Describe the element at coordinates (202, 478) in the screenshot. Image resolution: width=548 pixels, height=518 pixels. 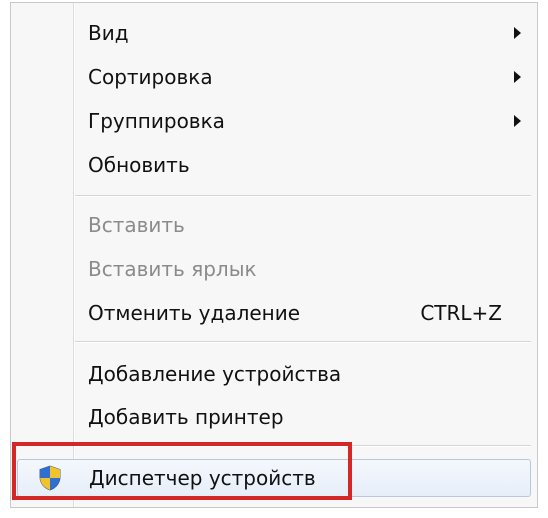
I see `menu-item-label: Диспетчер устройств` at that location.